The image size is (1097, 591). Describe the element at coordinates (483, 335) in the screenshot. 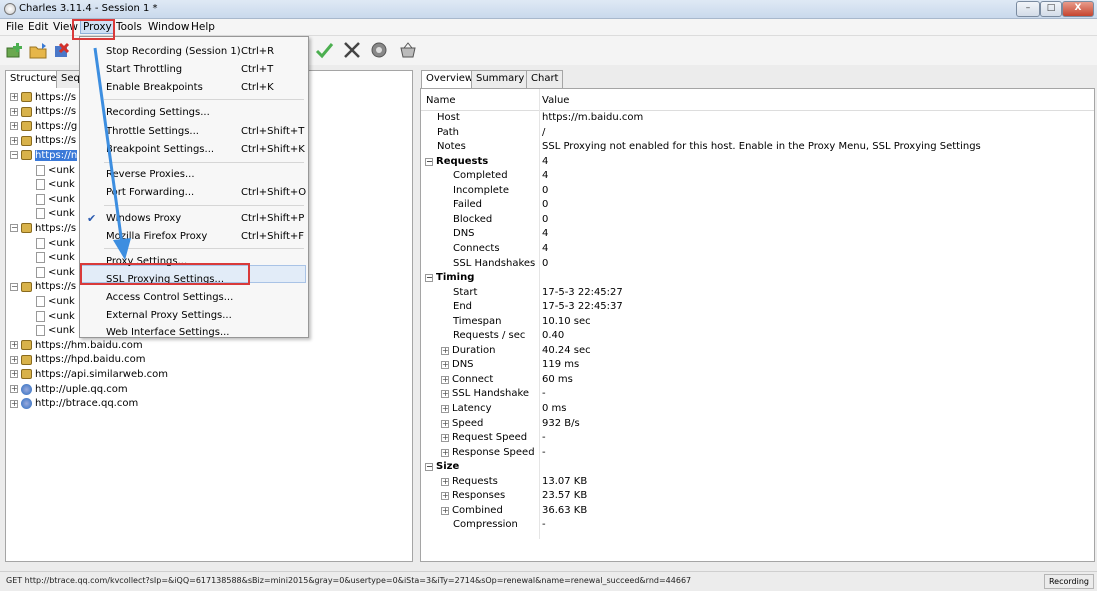

I see `property-name: Requests / sec` at that location.